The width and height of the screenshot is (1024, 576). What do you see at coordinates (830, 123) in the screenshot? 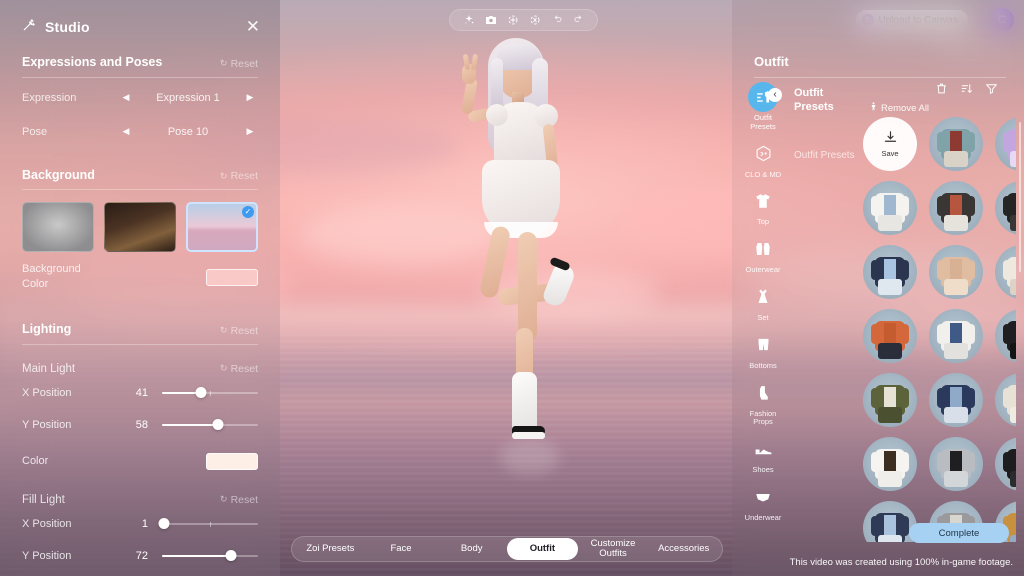
I see `outfit-subcategory-column: Outfit Presets Outfit Presets` at bounding box center [830, 123].